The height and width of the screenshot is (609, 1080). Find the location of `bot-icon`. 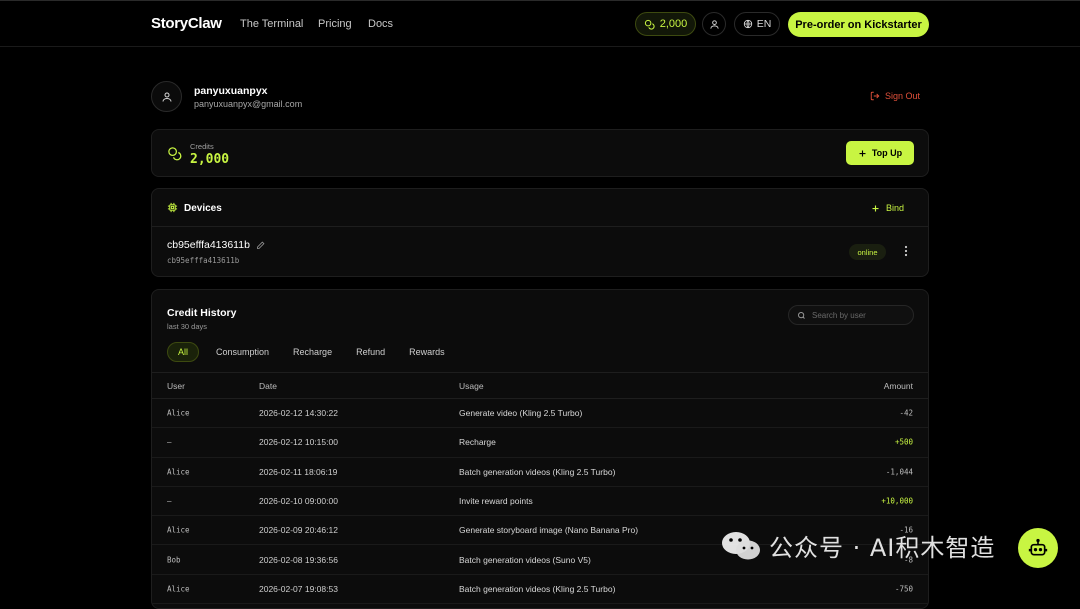

bot-icon is located at coordinates (1038, 547).